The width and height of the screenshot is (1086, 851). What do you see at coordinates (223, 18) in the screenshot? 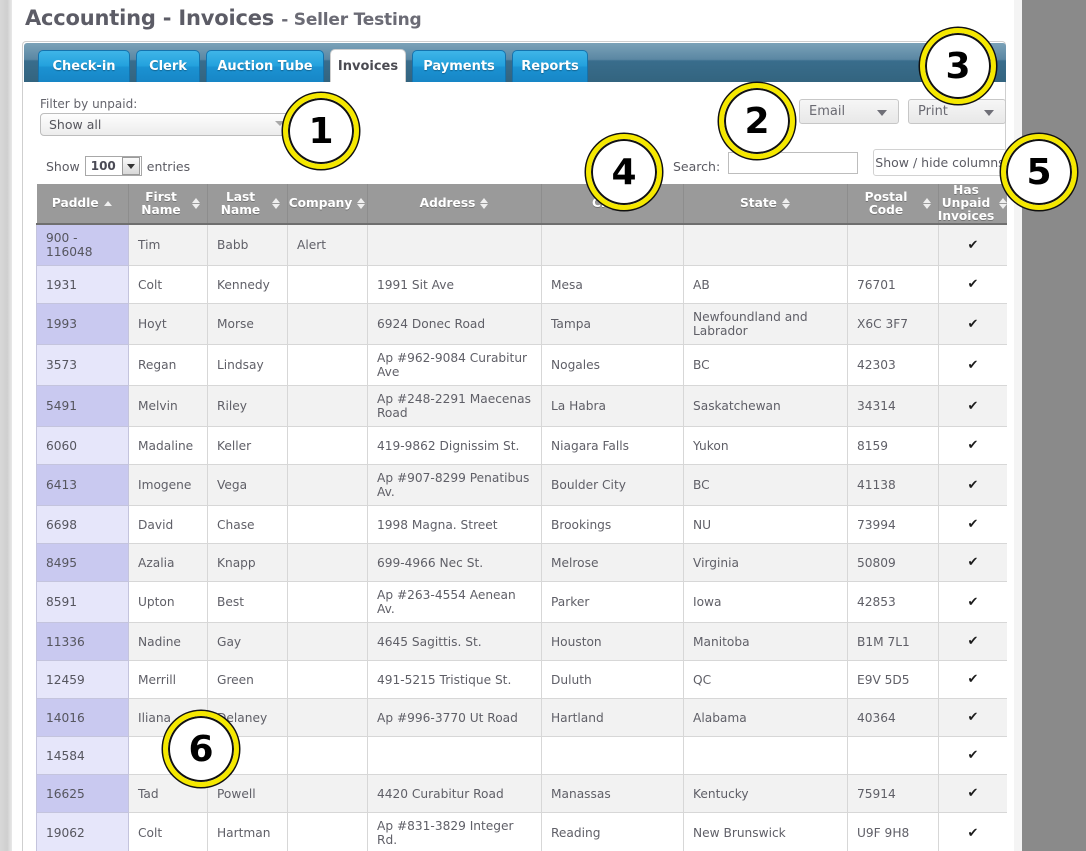
I see `page-title: Accounting - Invoices - Seller Testing` at bounding box center [223, 18].